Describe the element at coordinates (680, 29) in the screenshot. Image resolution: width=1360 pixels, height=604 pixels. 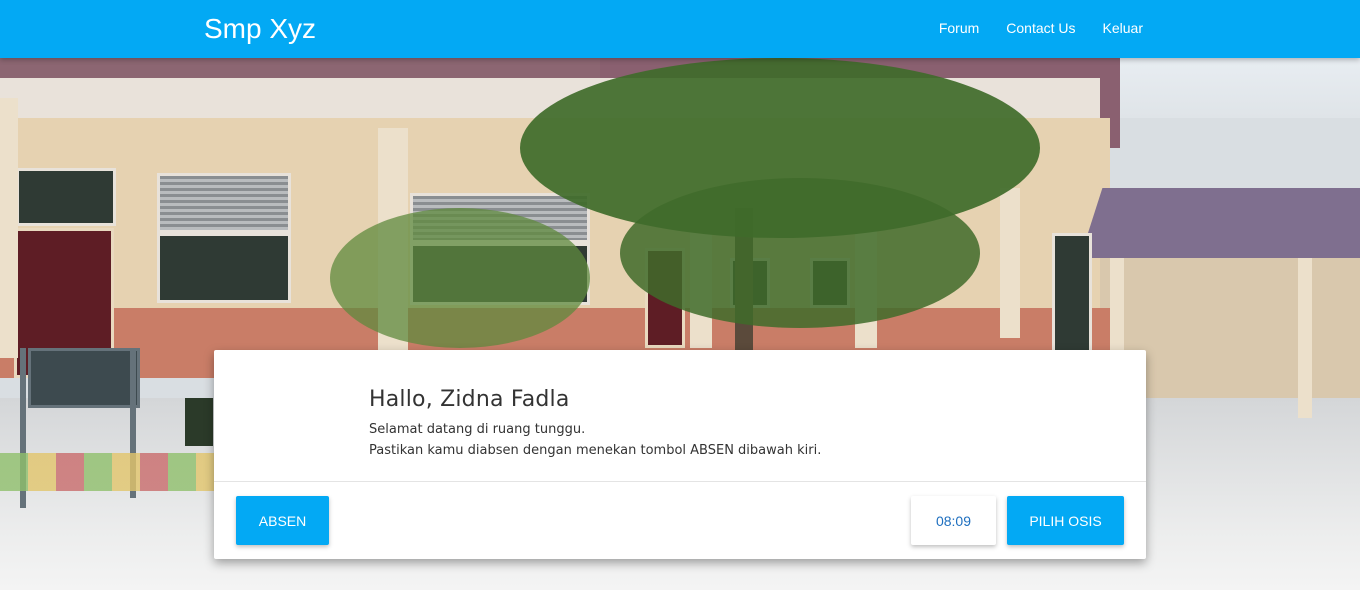
I see `navbar: Smp Xyz Forum Contact Us Keluar` at that location.